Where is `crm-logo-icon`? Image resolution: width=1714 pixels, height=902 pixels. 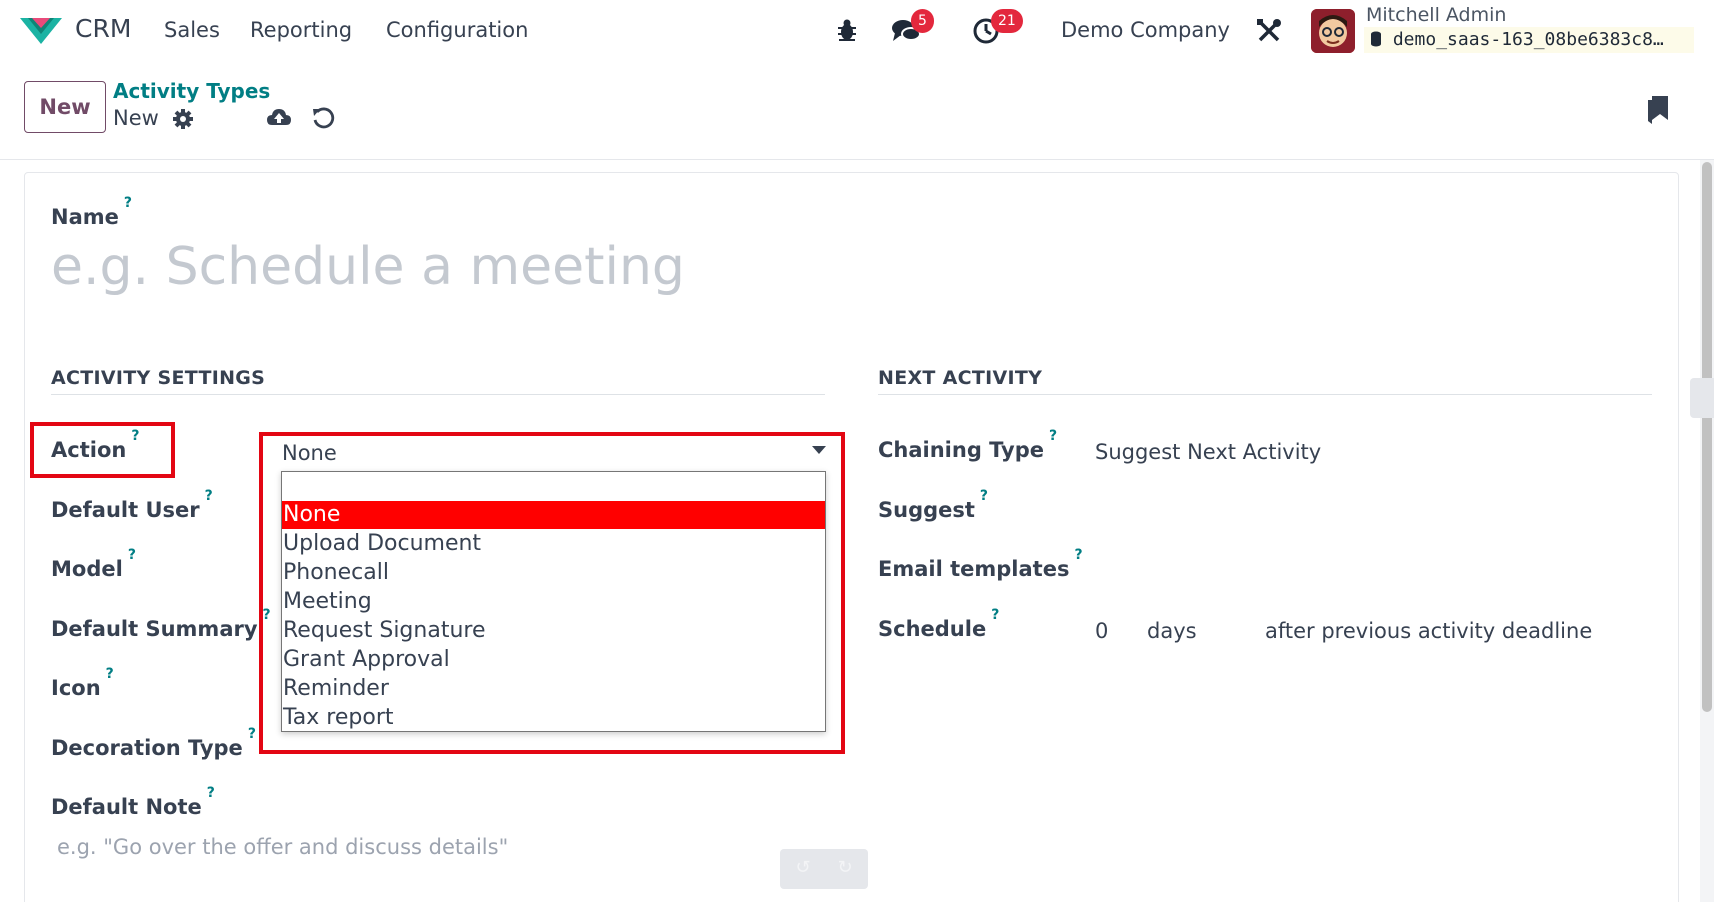
crm-logo-icon is located at coordinates (41, 30).